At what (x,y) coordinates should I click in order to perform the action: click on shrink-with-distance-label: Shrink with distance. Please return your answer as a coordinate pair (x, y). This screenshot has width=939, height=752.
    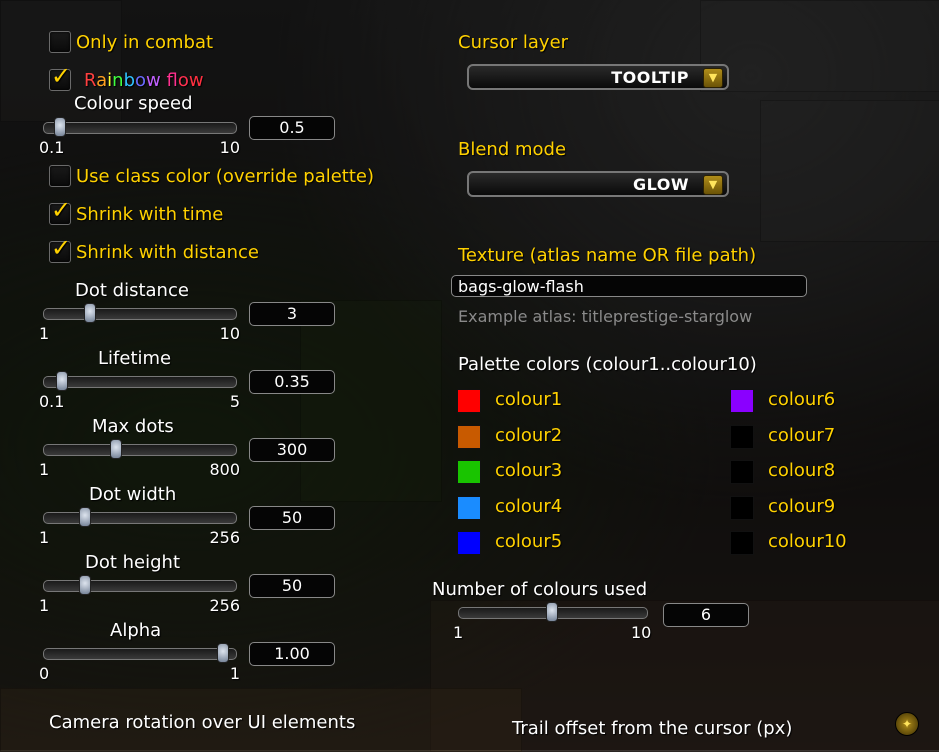
    Looking at the image, I should click on (167, 252).